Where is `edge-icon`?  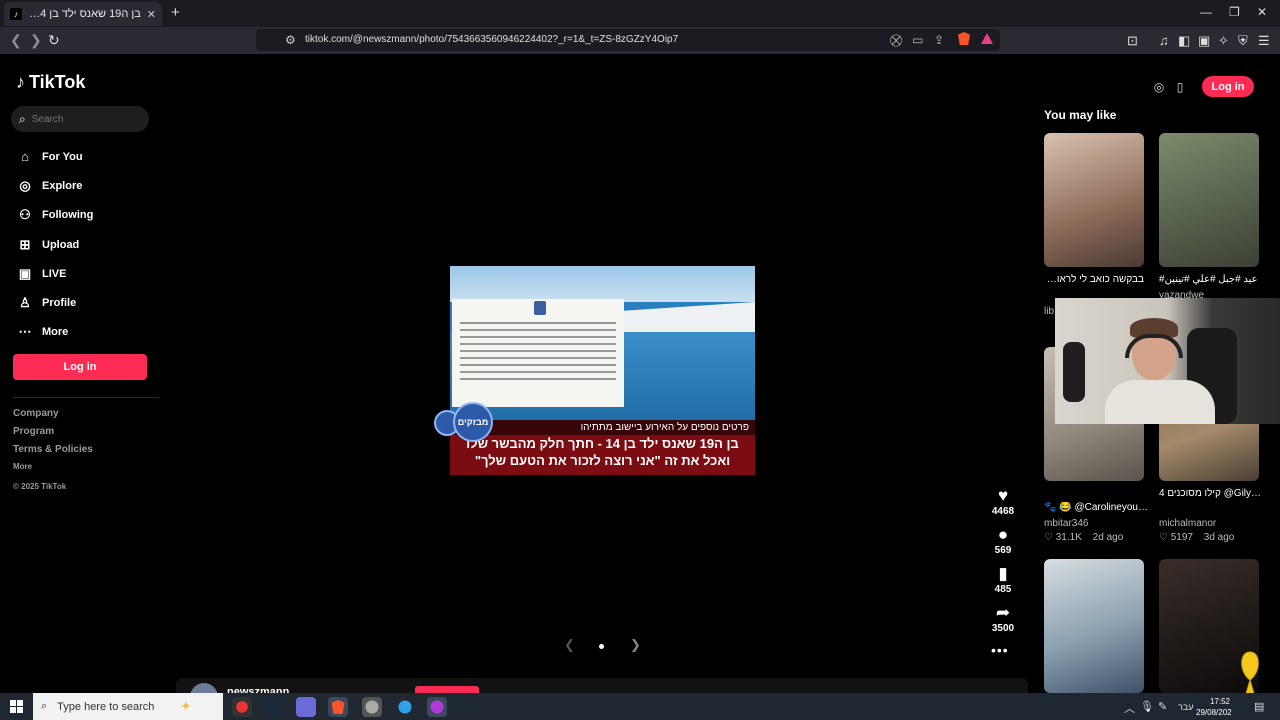
edge-icon is located at coordinates (405, 707).